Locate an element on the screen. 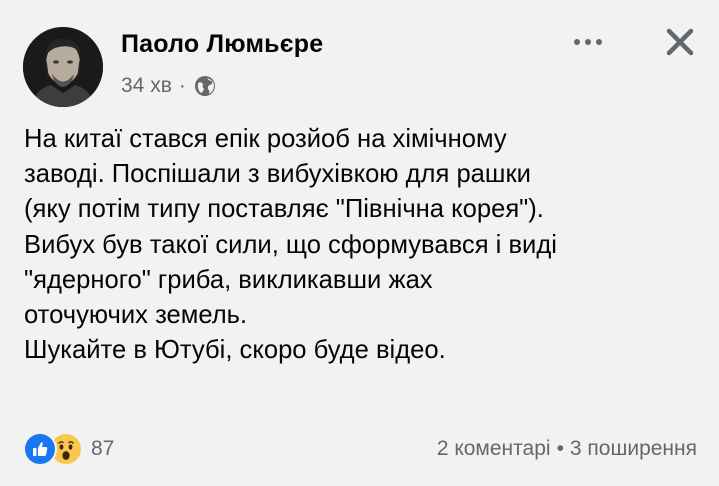 The image size is (719, 486). post-text-line: На китаї стався епік розйоб на хімічному is located at coordinates (265, 139).